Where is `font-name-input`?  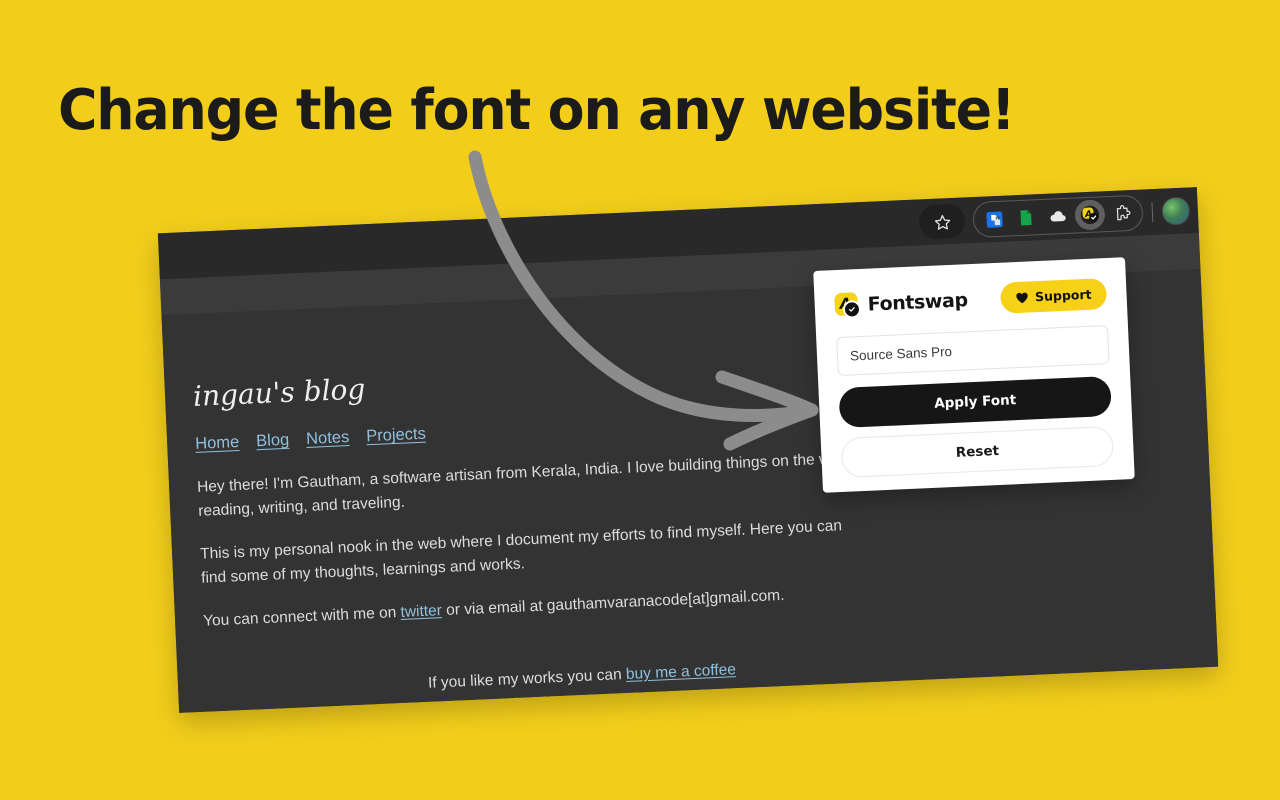
font-name-input is located at coordinates (973, 350).